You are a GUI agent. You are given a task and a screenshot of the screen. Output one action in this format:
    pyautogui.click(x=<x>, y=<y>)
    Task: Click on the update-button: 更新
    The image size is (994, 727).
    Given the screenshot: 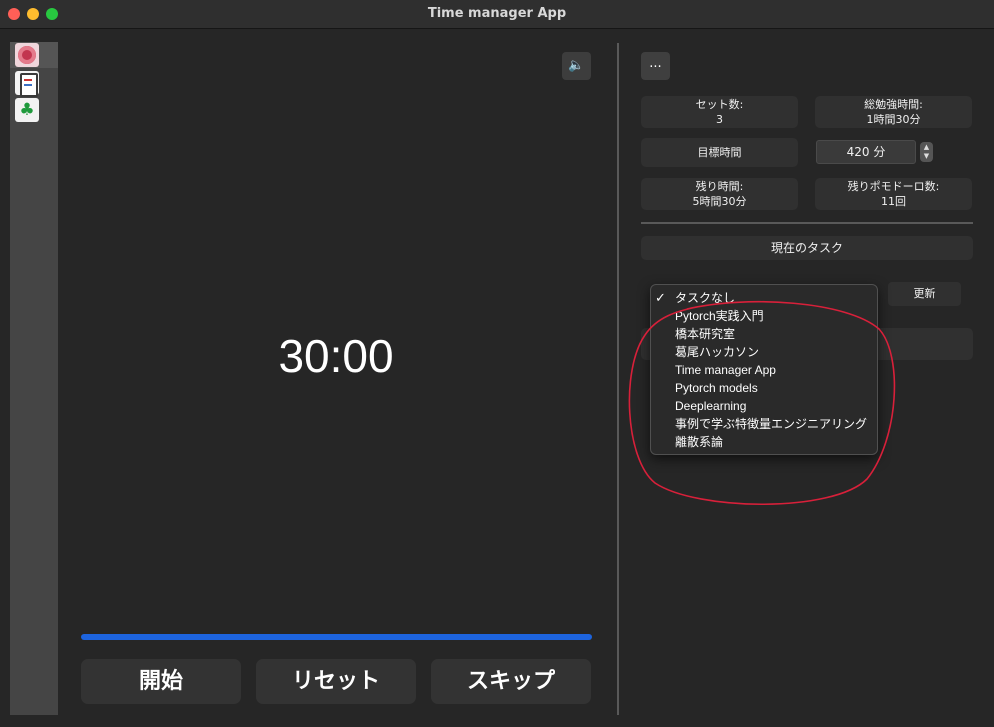 What is the action you would take?
    pyautogui.click(x=924, y=294)
    